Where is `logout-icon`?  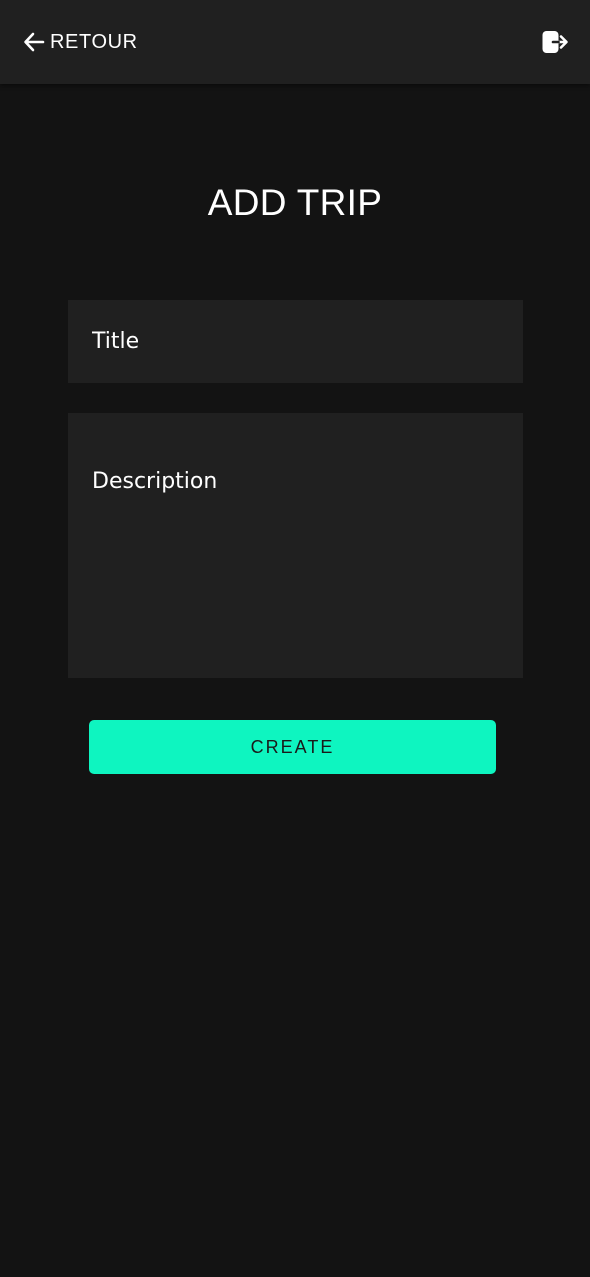 logout-icon is located at coordinates (555, 42).